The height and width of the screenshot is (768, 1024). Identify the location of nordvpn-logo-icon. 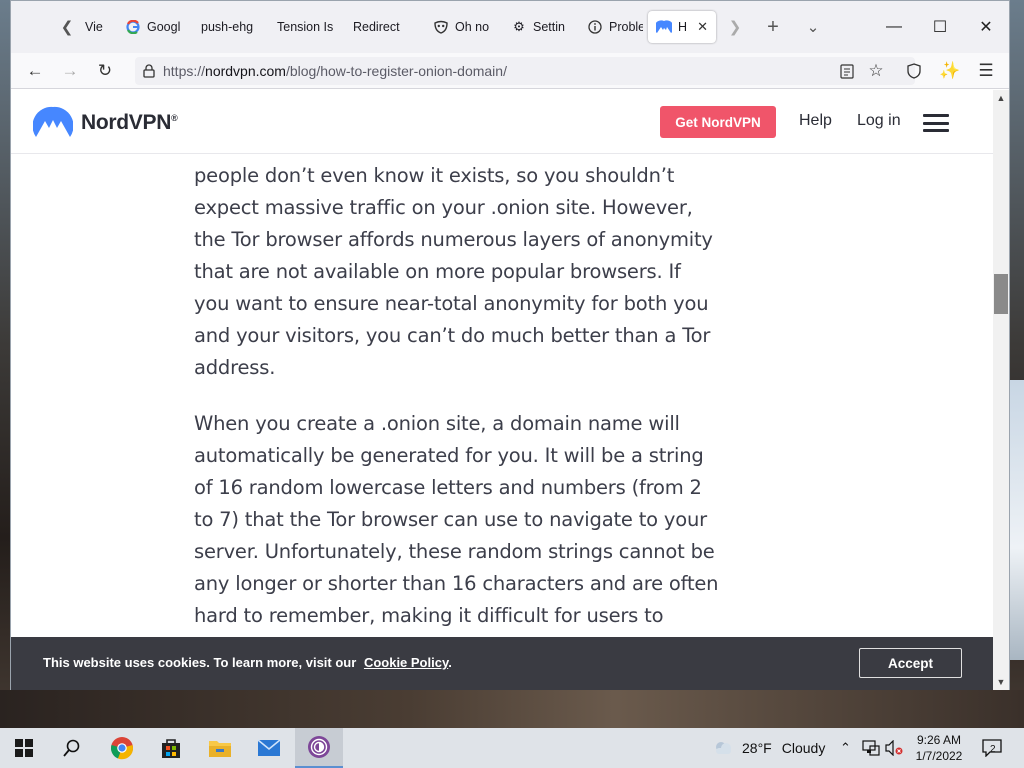
(53, 121).